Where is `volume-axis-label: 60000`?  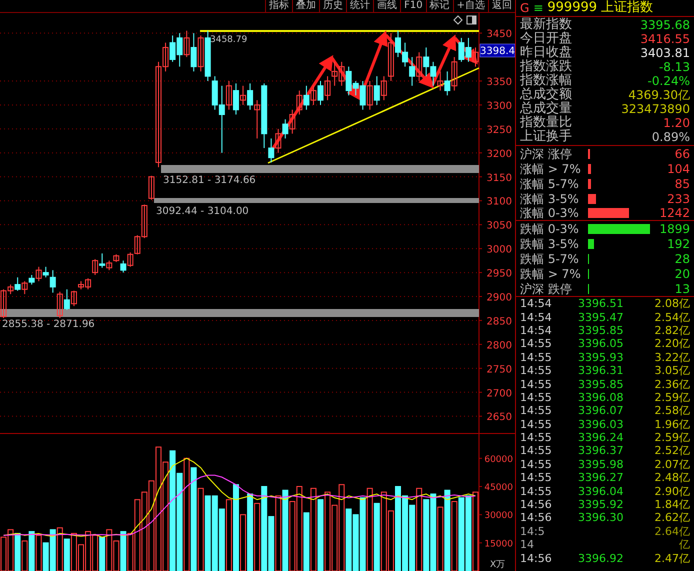 volume-axis-label: 60000 is located at coordinates (498, 459).